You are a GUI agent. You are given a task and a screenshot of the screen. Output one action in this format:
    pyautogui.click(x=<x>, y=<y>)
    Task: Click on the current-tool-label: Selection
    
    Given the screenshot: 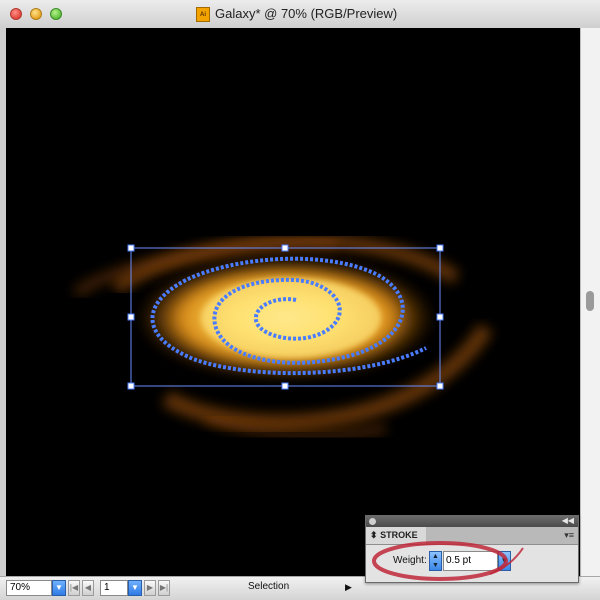 What is the action you would take?
    pyautogui.click(x=269, y=586)
    